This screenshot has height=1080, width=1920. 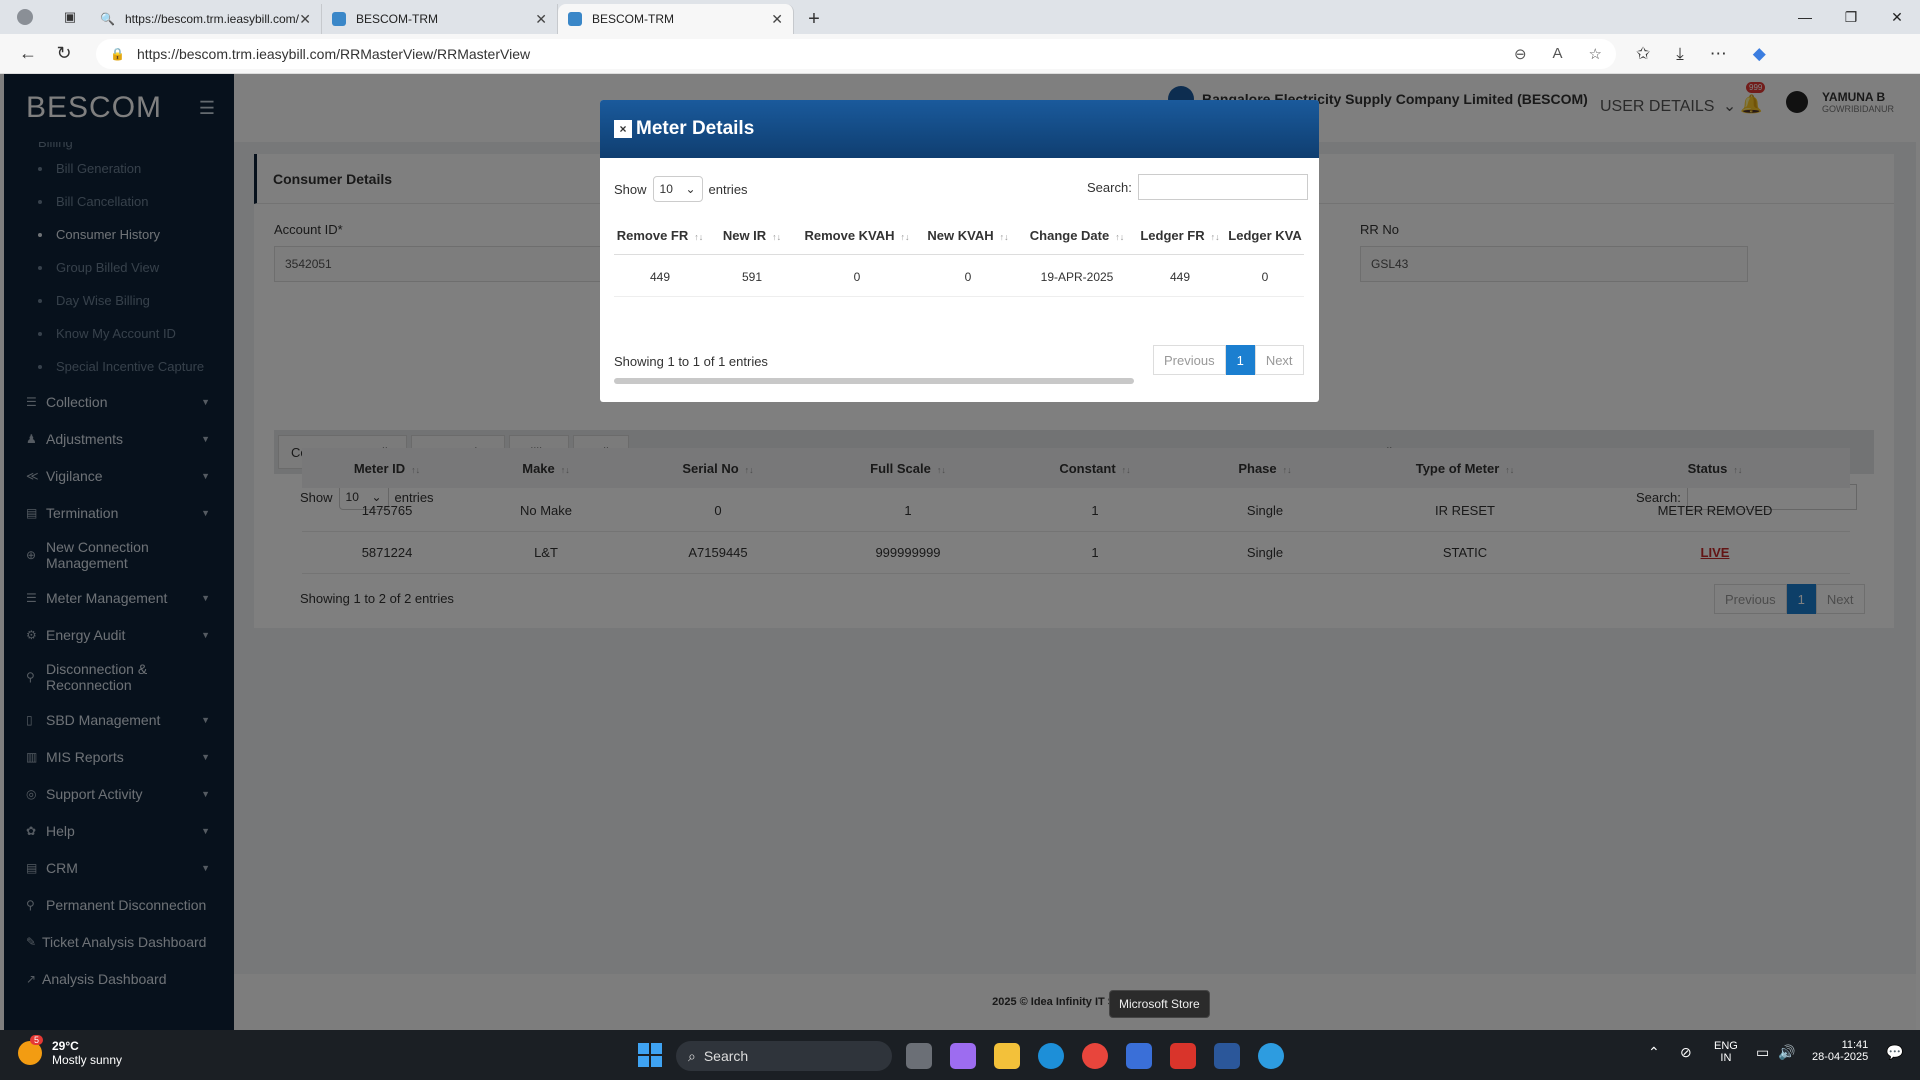 I want to click on col-remove-fr: Remove FR ↑↓, so click(x=660, y=235).